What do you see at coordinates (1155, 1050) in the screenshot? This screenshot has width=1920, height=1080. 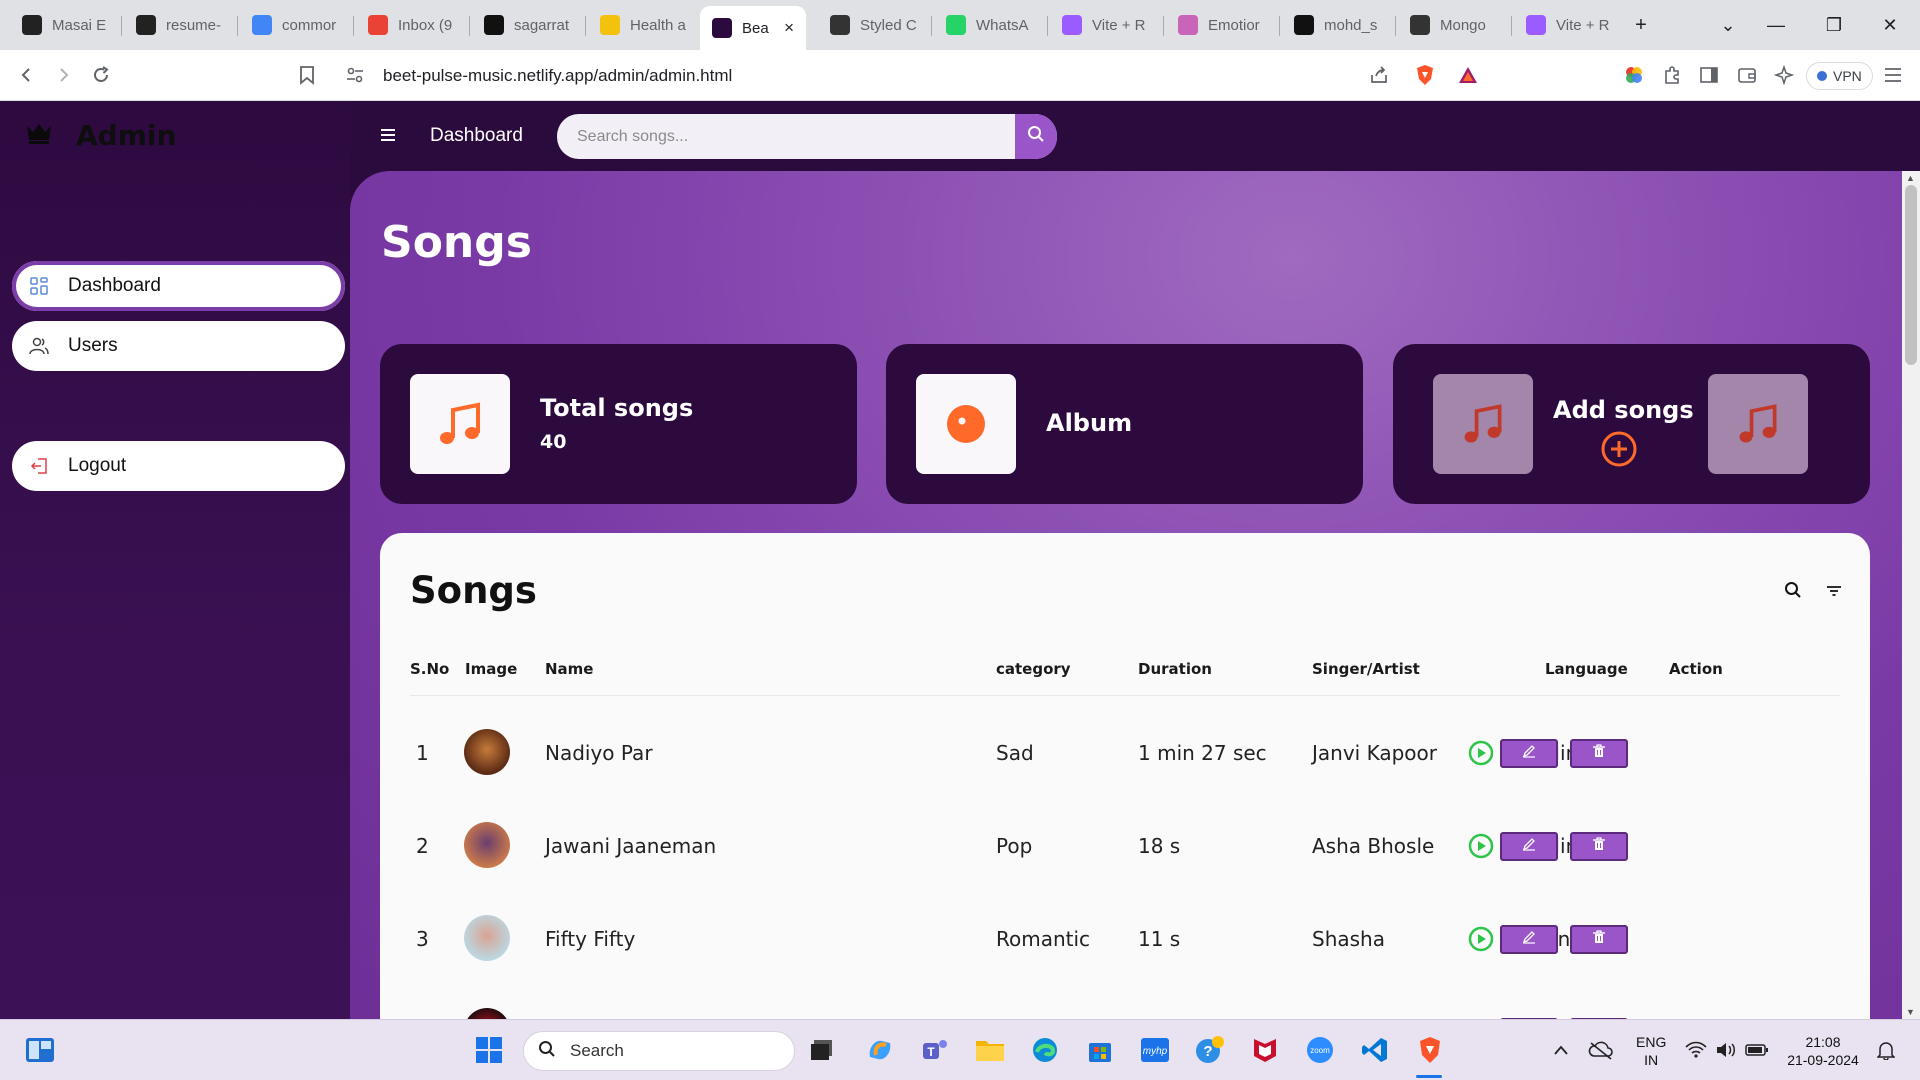 I see `myhp-icon: myhp` at bounding box center [1155, 1050].